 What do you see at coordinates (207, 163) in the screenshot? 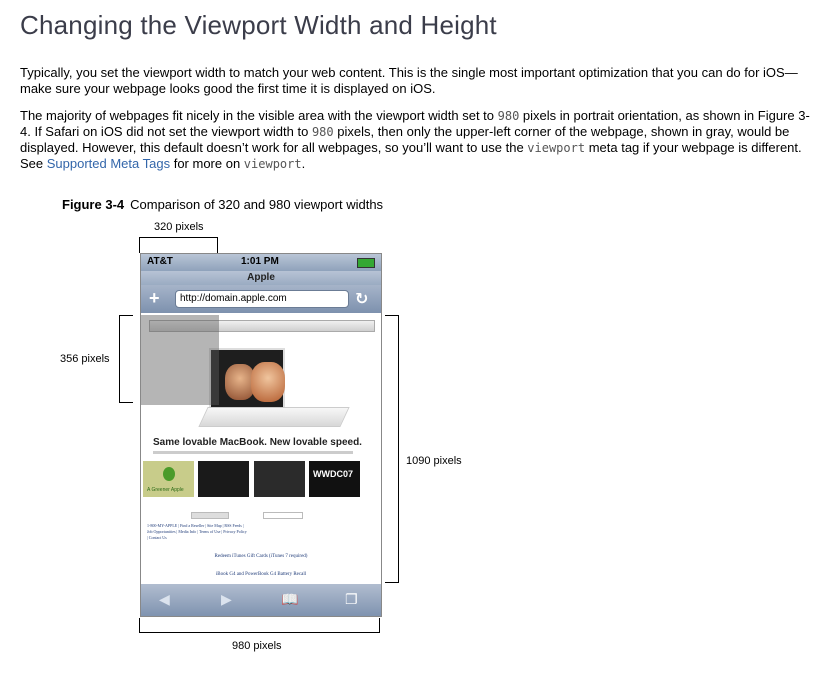
I see `para2-text-5: for more on` at bounding box center [207, 163].